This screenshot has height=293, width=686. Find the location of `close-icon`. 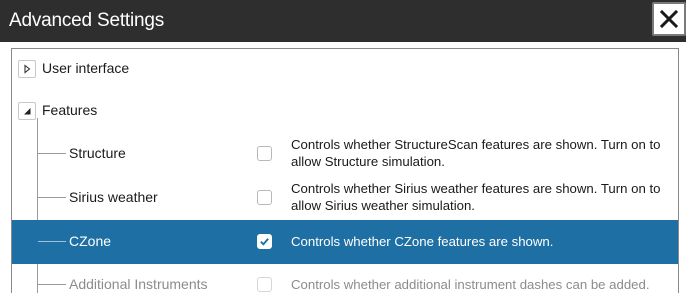

close-icon is located at coordinates (669, 19).